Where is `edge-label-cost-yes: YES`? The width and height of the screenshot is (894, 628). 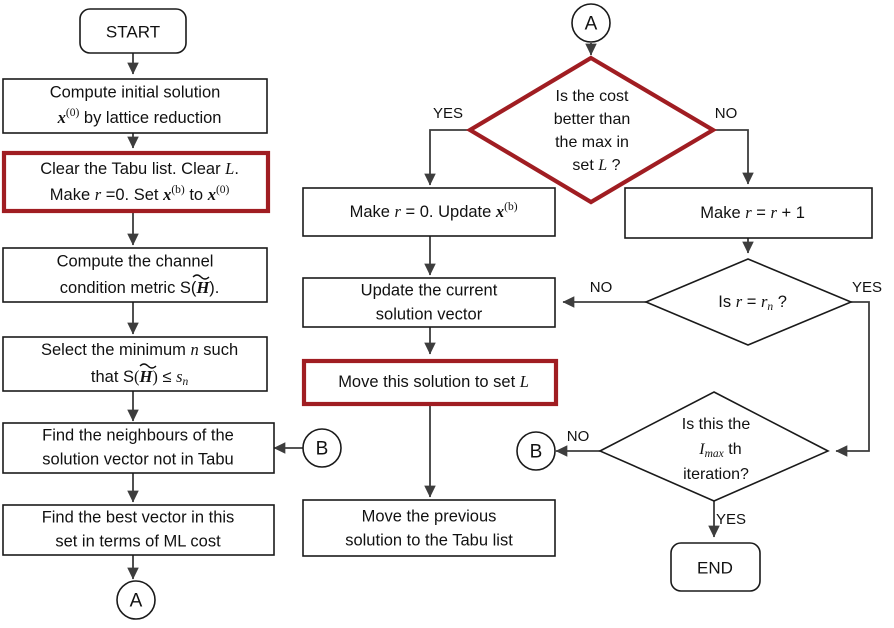 edge-label-cost-yes: YES is located at coordinates (448, 113).